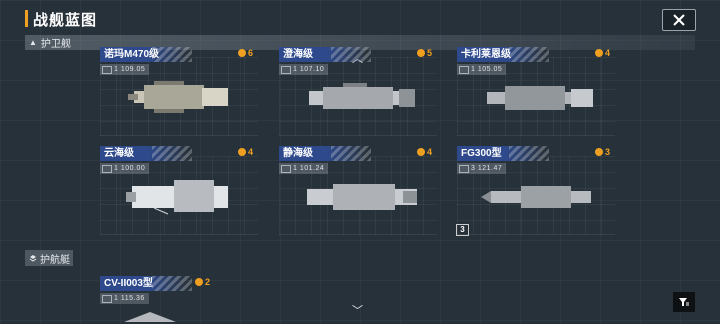  I want to click on ship-cost: 5, so click(424, 53).